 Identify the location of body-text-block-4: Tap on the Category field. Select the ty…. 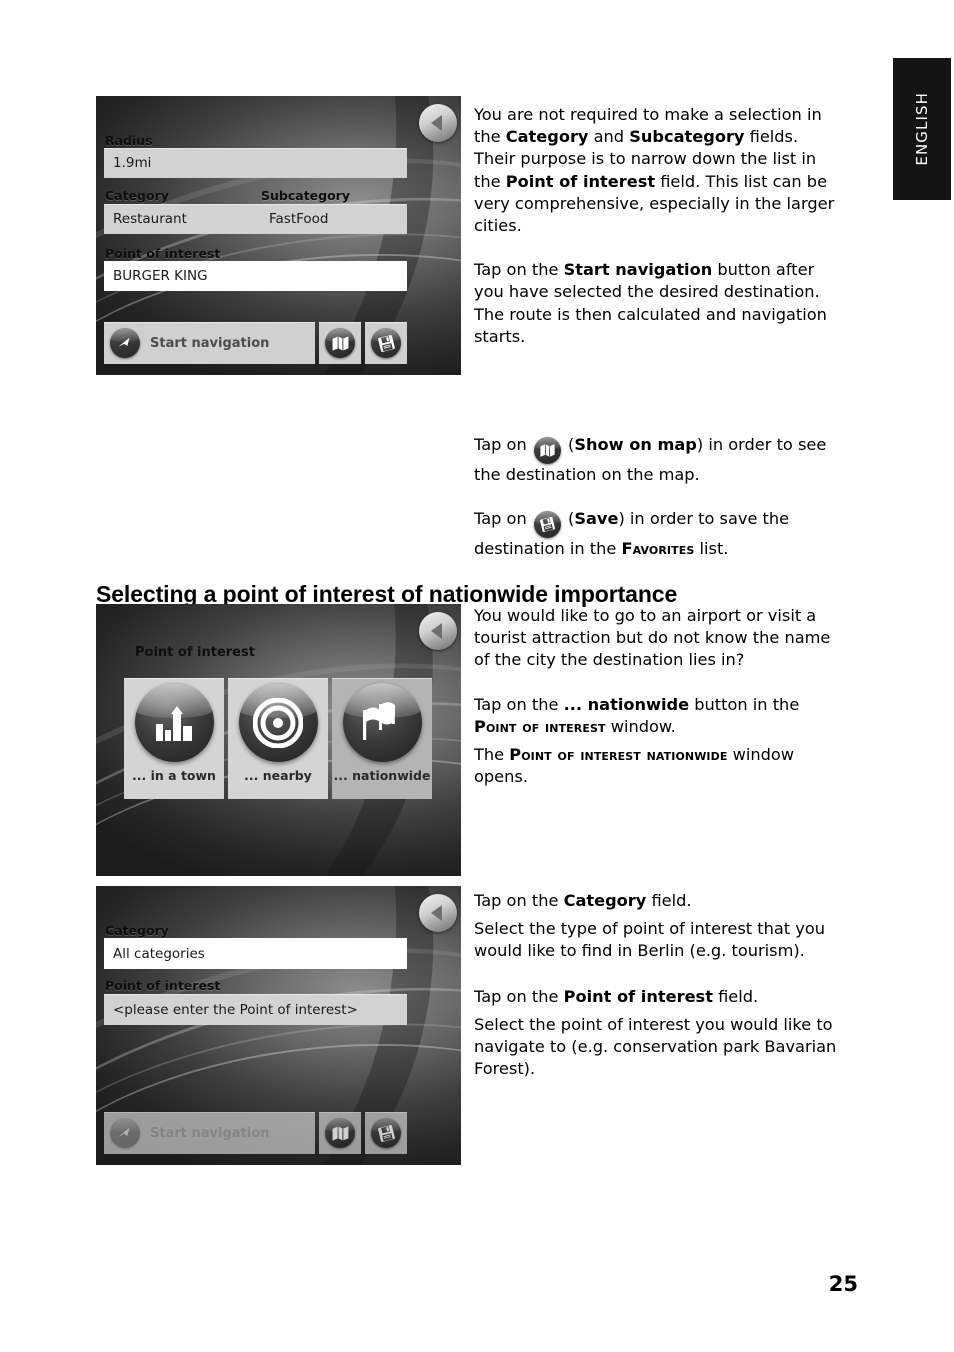
(658, 985).